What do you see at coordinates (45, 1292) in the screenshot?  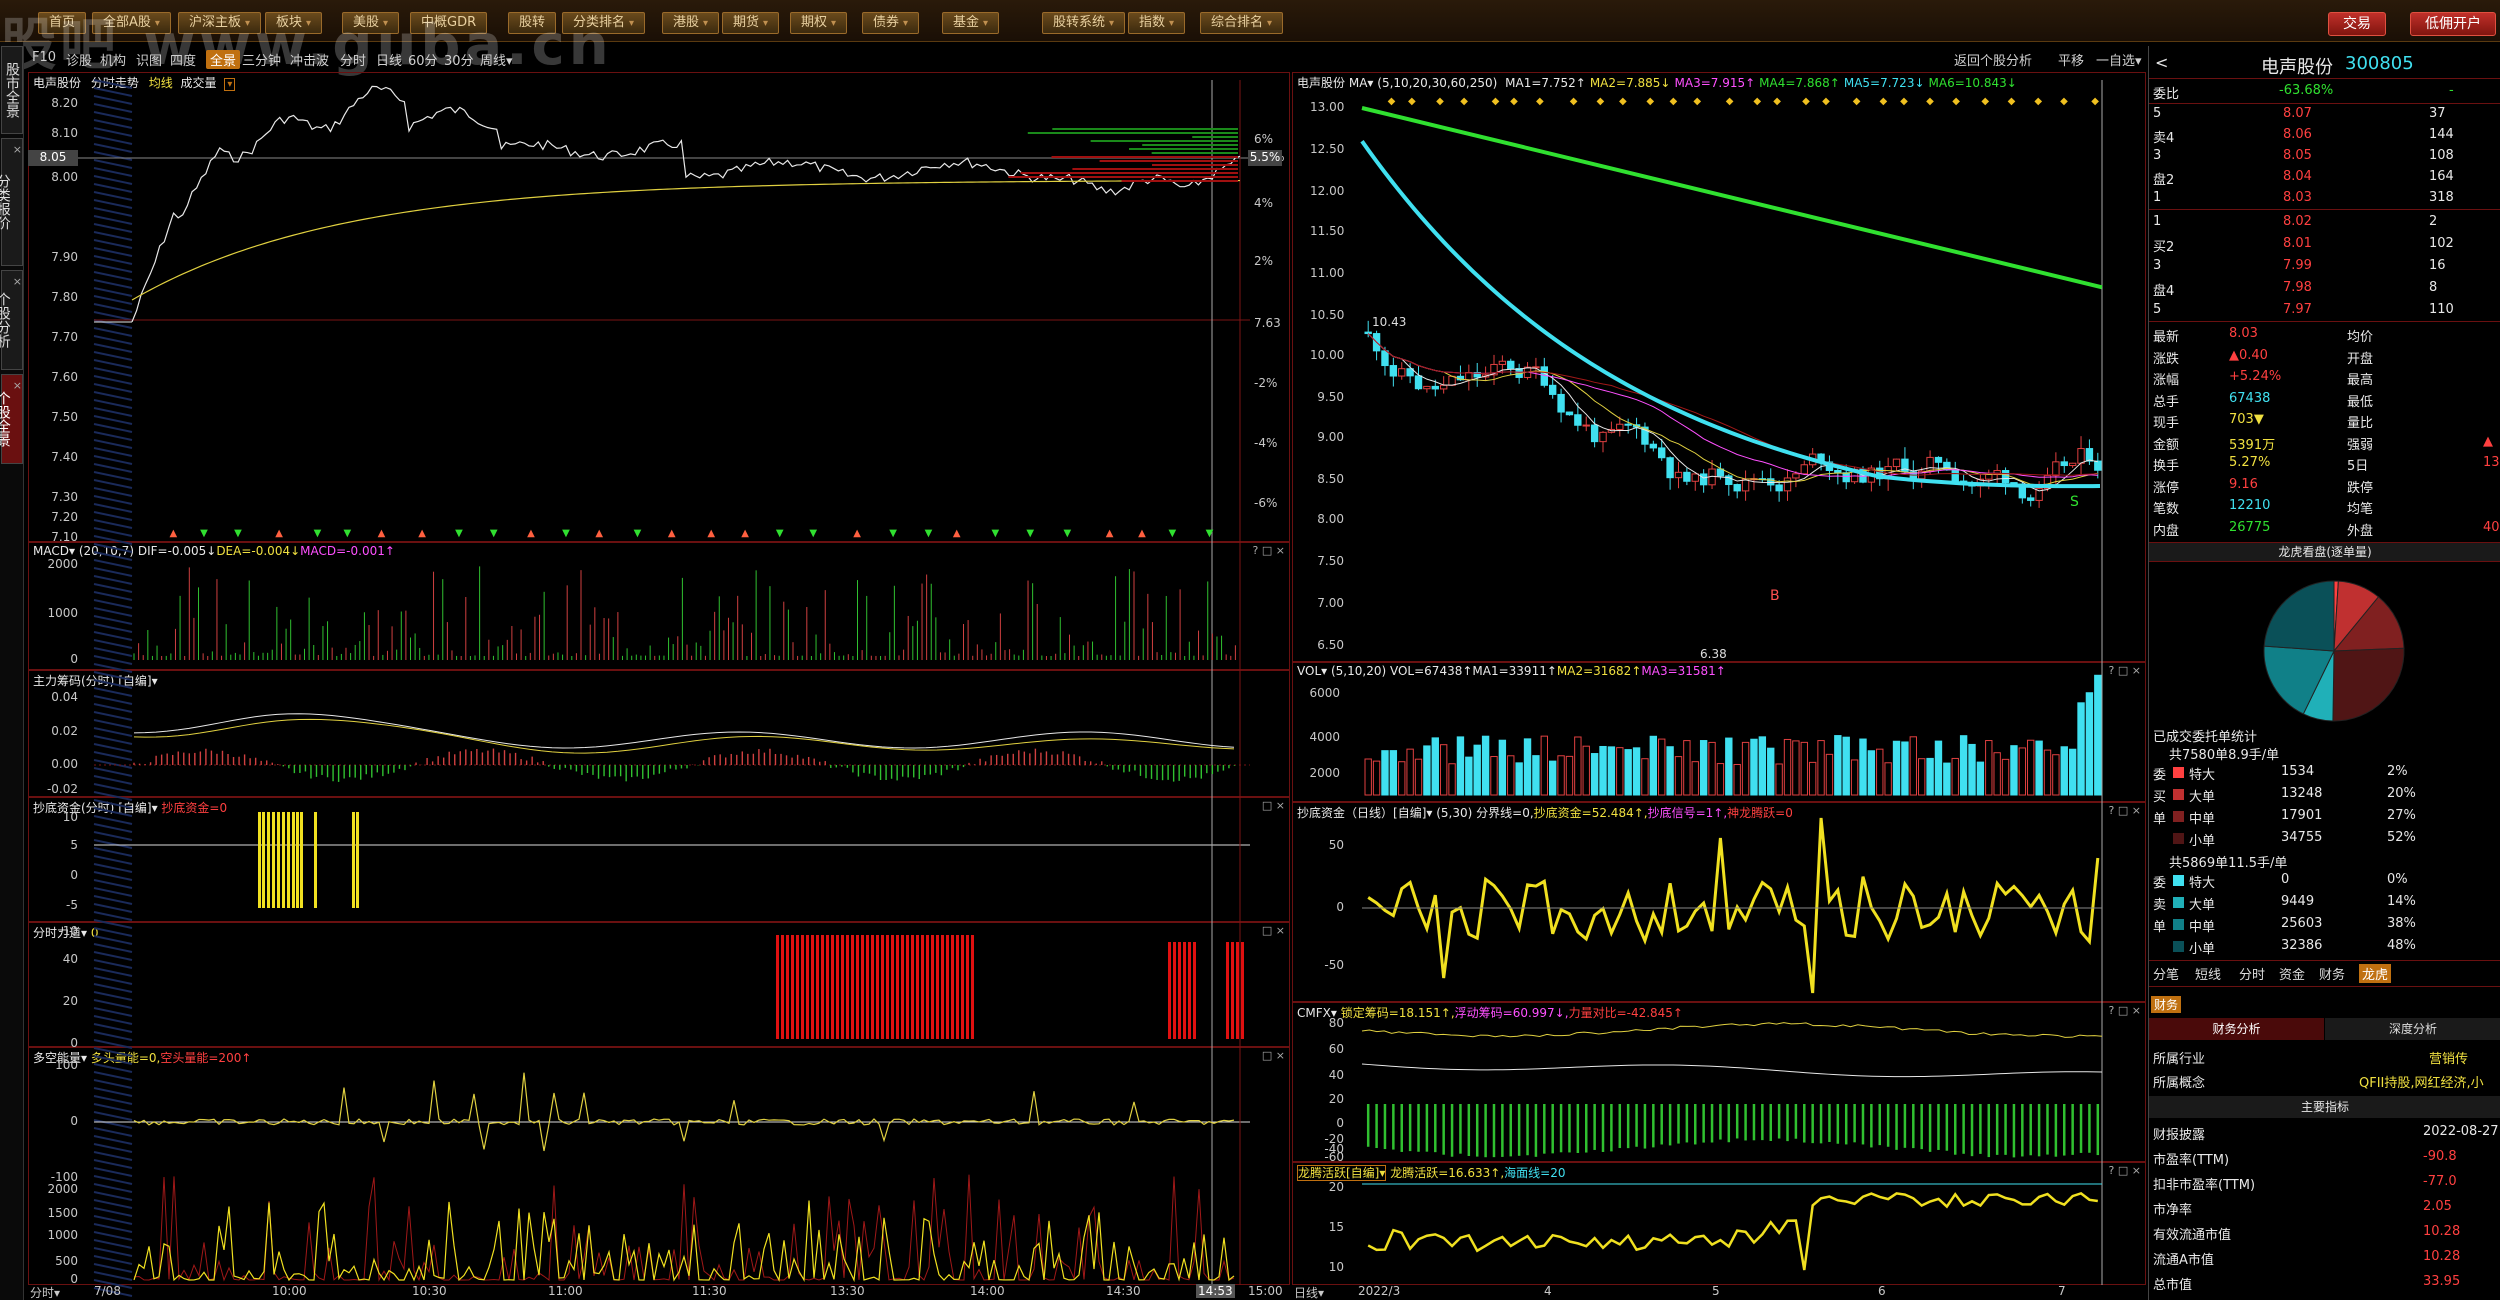 I see `period-switch: 分时▾` at bounding box center [45, 1292].